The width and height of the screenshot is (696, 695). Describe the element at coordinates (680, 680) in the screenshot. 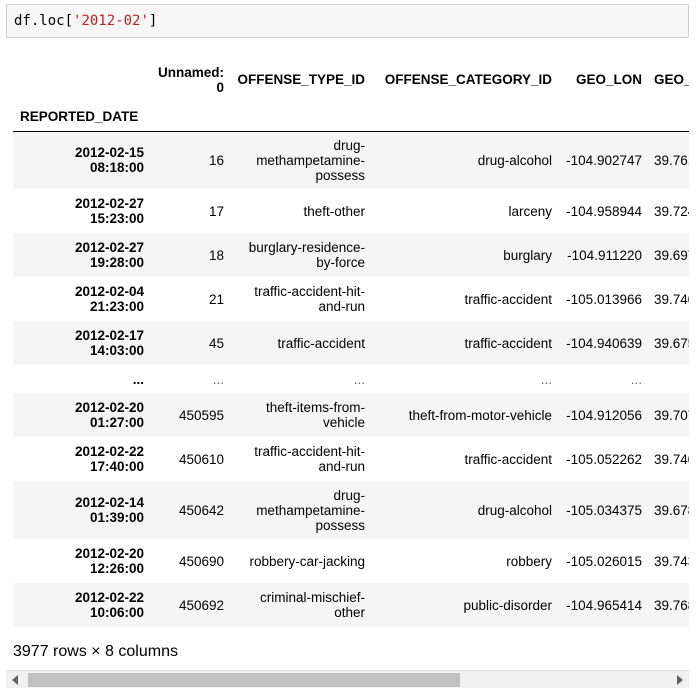

I see `scroll-right-arrow-icon` at that location.